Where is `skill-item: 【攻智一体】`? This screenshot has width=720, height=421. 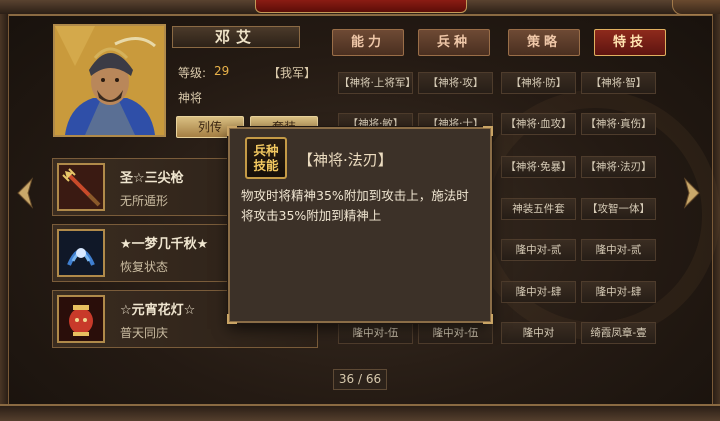
skill-item: 【攻智一体】 is located at coordinates (618, 209).